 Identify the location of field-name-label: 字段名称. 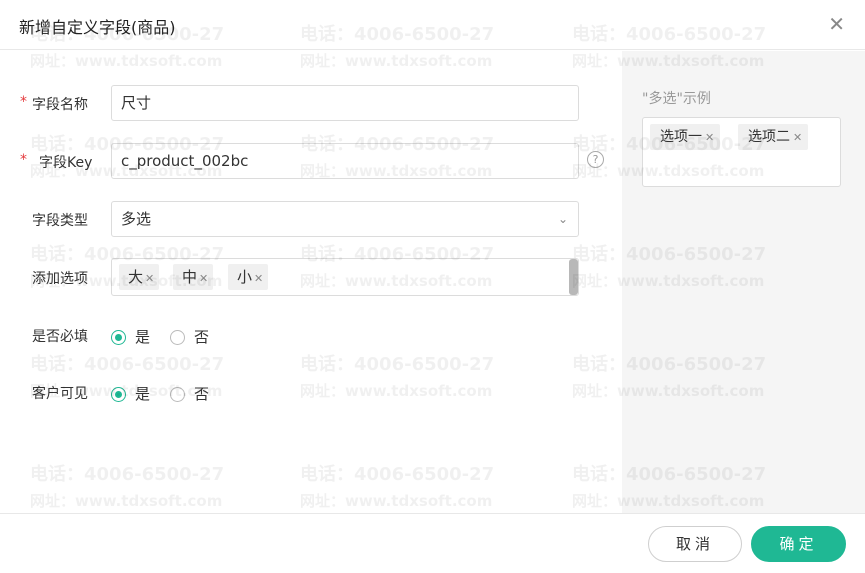
(60, 105).